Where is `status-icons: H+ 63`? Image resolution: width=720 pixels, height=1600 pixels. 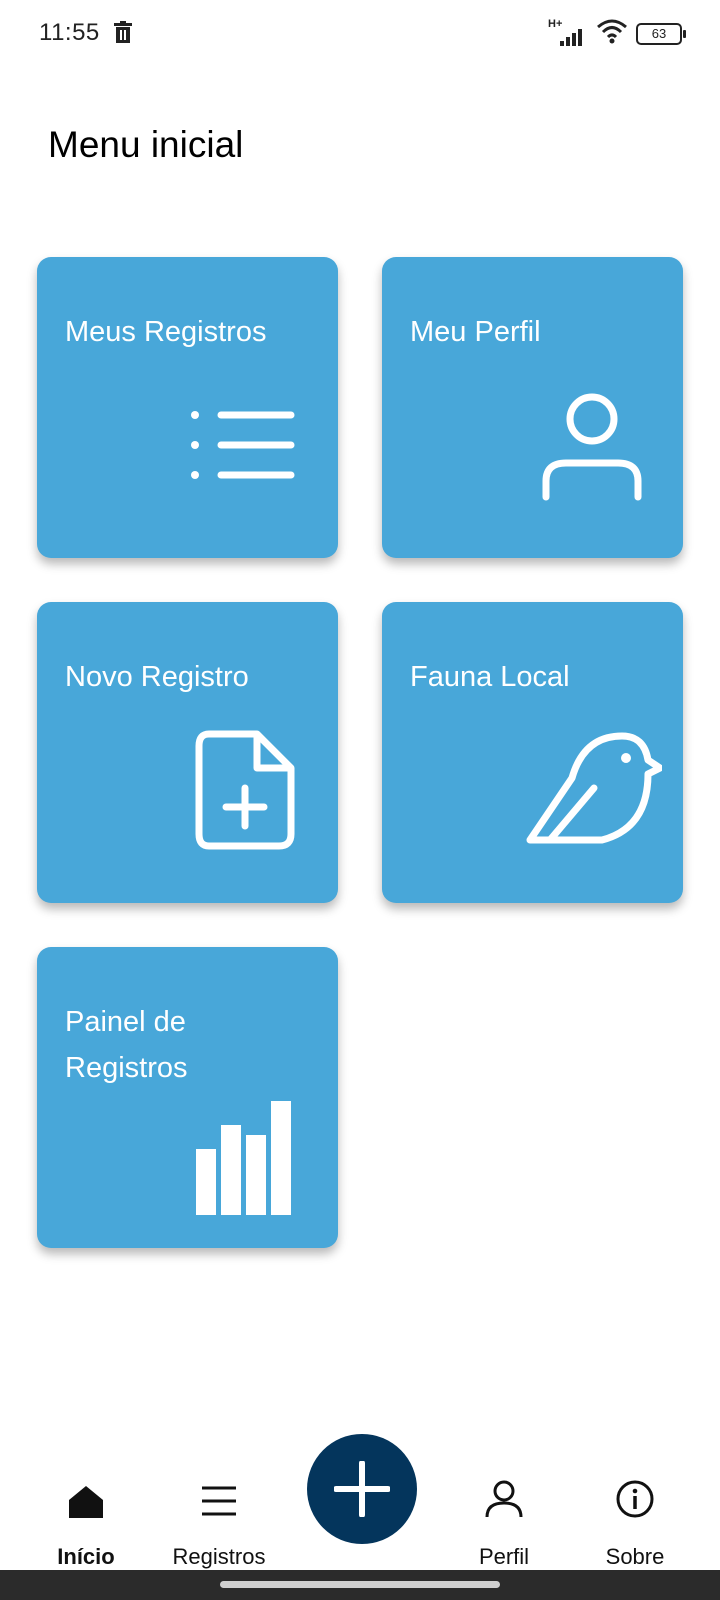 status-icons: H+ 63 is located at coordinates (617, 33).